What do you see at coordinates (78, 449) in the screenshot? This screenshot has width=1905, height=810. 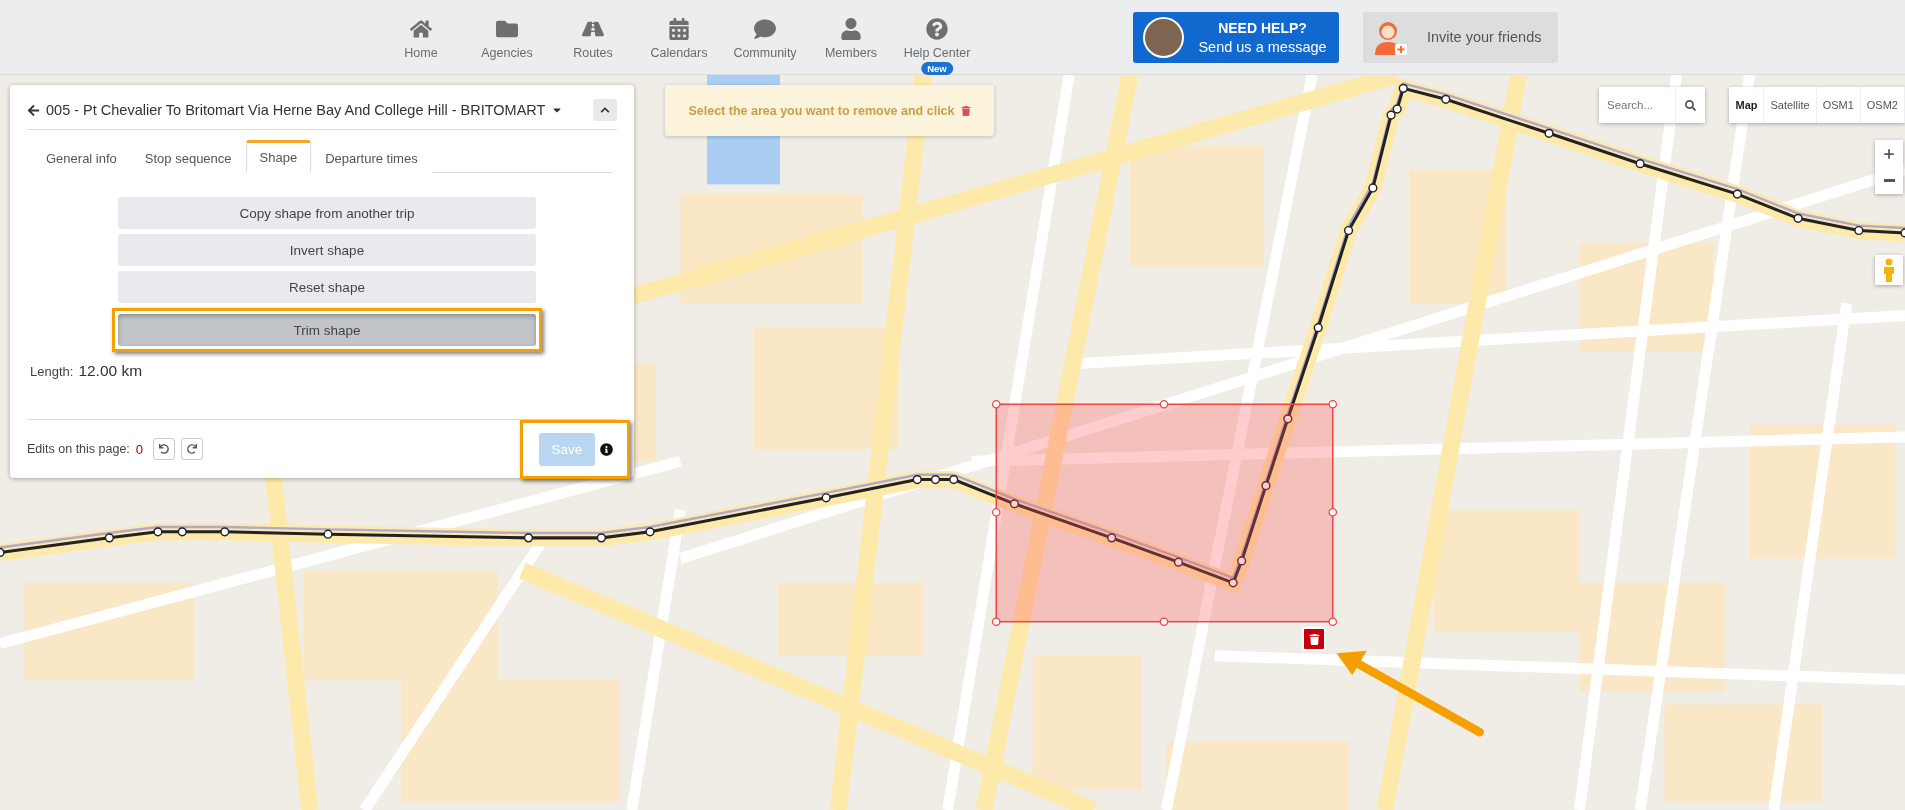 I see `edits-label: Edits on this page:` at bounding box center [78, 449].